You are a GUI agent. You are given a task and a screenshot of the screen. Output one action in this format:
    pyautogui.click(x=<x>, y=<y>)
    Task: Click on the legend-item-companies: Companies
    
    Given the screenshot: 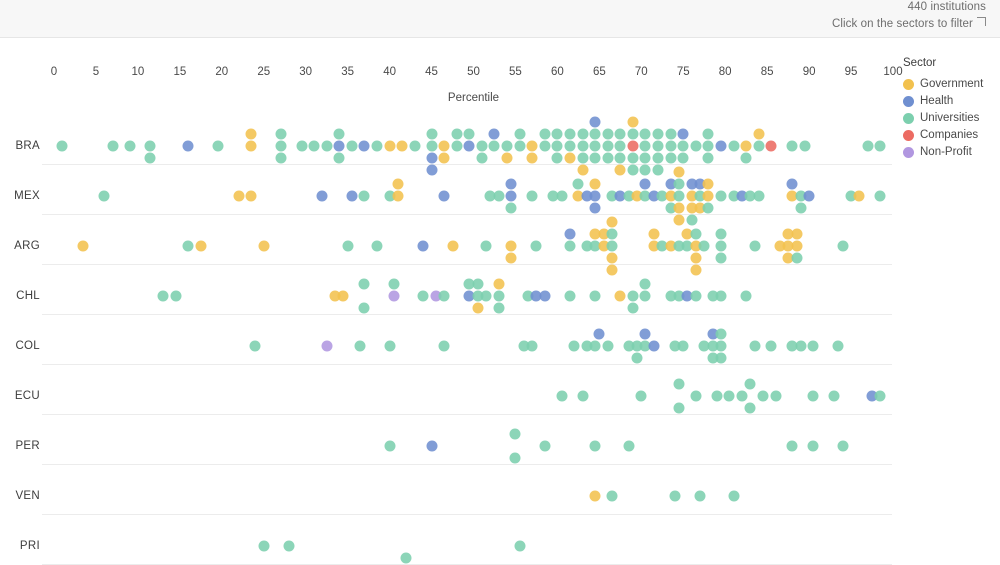 What is the action you would take?
    pyautogui.click(x=950, y=135)
    